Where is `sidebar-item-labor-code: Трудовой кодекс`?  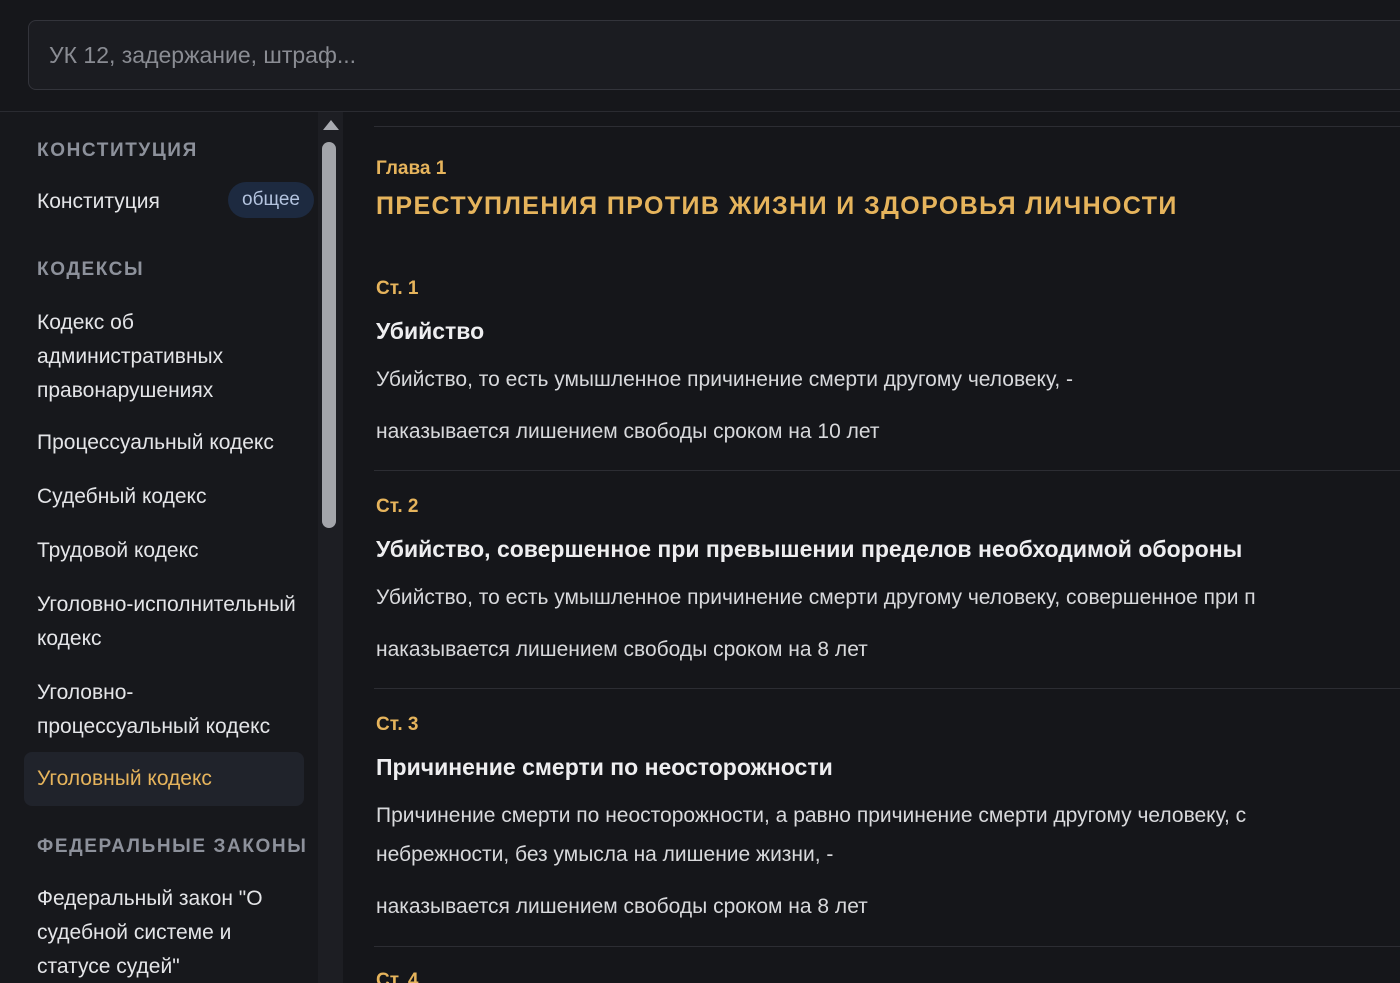
sidebar-item-labor-code: Трудовой кодекс is located at coordinates (164, 551).